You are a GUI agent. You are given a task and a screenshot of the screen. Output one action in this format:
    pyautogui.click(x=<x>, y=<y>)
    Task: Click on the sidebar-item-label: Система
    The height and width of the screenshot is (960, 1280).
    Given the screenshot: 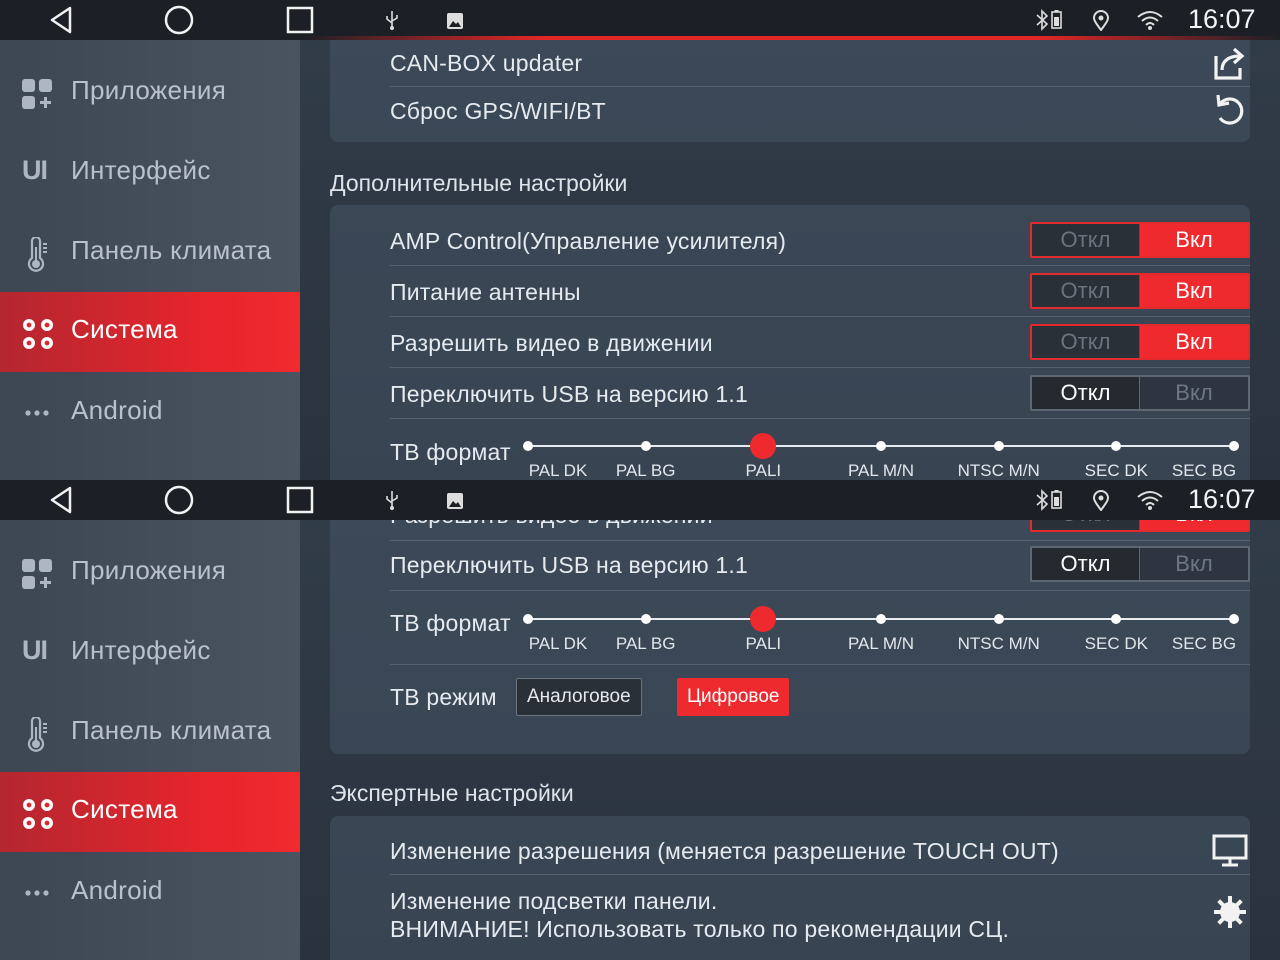 What is the action you would take?
    pyautogui.click(x=124, y=809)
    